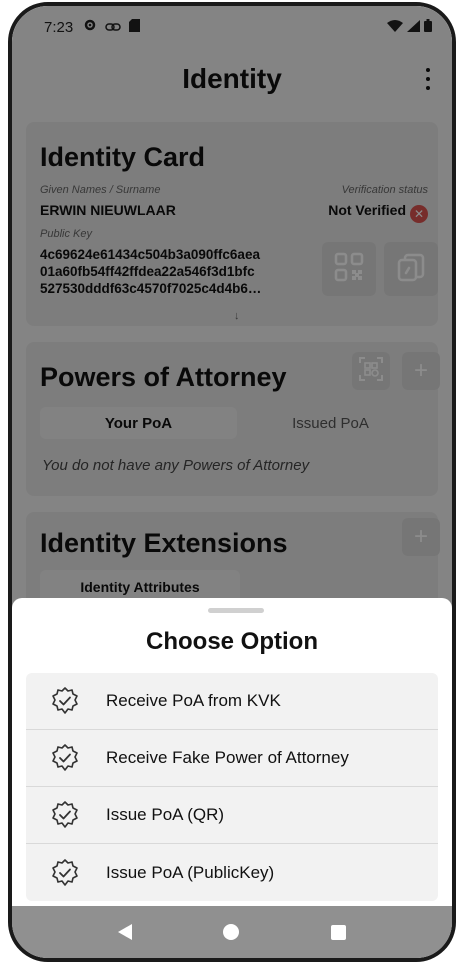 This screenshot has width=462, height=966. I want to click on home-icon, so click(231, 932).